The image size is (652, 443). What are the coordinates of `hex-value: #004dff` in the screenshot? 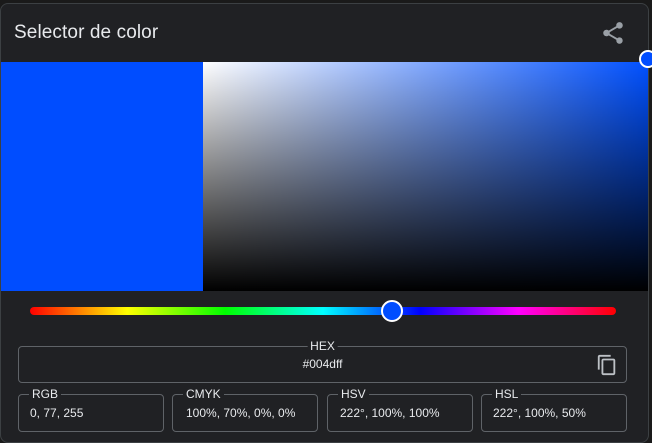 It's located at (322, 364).